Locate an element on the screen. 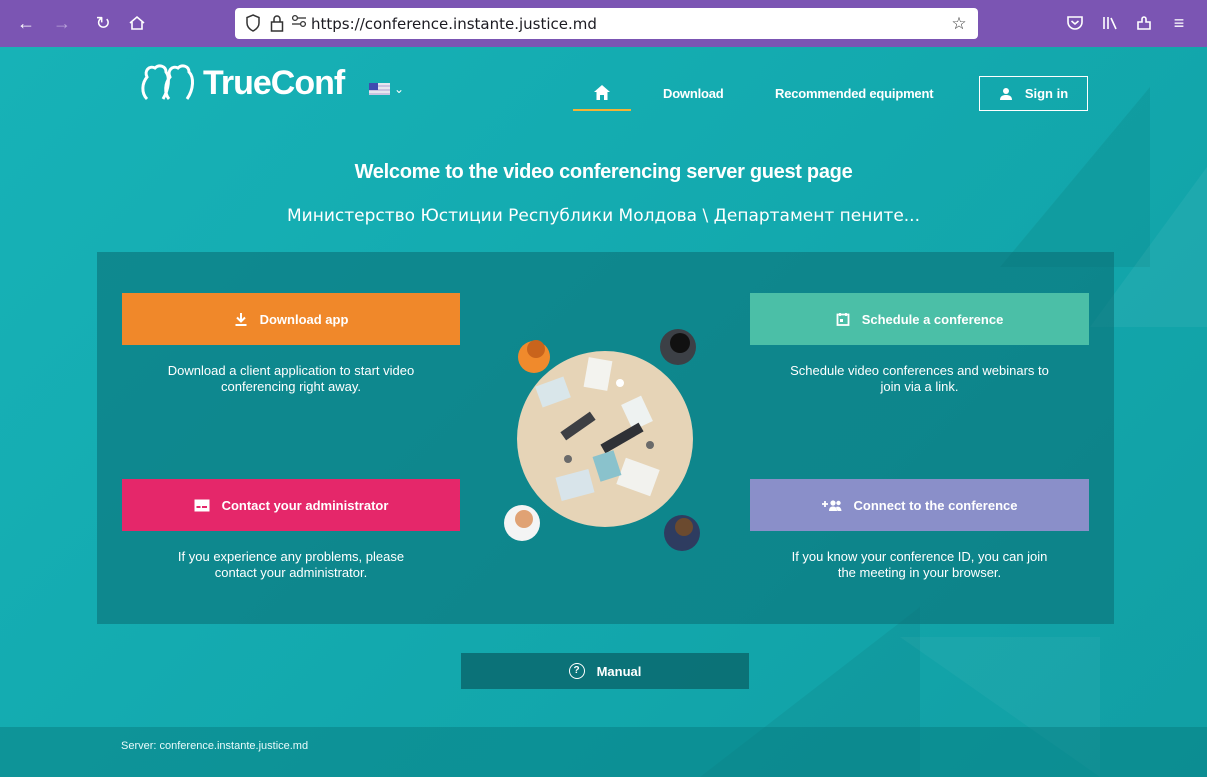 This screenshot has width=1207, height=777. language-selector: ⌄ is located at coordinates (386, 89).